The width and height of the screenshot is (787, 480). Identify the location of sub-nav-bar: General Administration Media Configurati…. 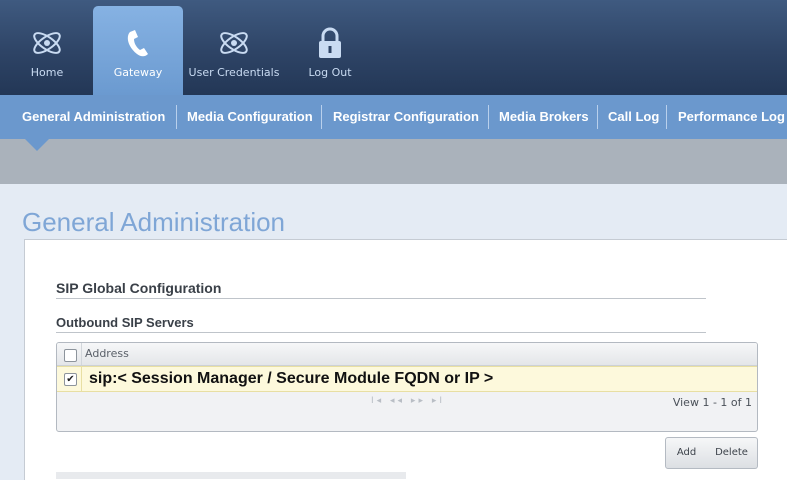
(393, 117).